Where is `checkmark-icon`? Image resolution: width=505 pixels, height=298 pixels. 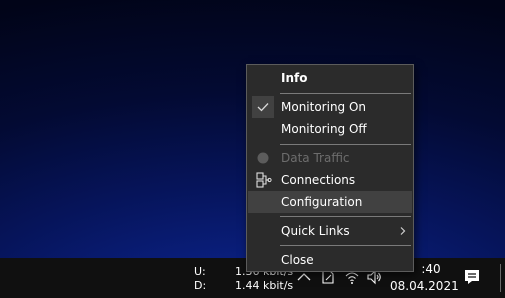 checkmark-icon is located at coordinates (263, 107).